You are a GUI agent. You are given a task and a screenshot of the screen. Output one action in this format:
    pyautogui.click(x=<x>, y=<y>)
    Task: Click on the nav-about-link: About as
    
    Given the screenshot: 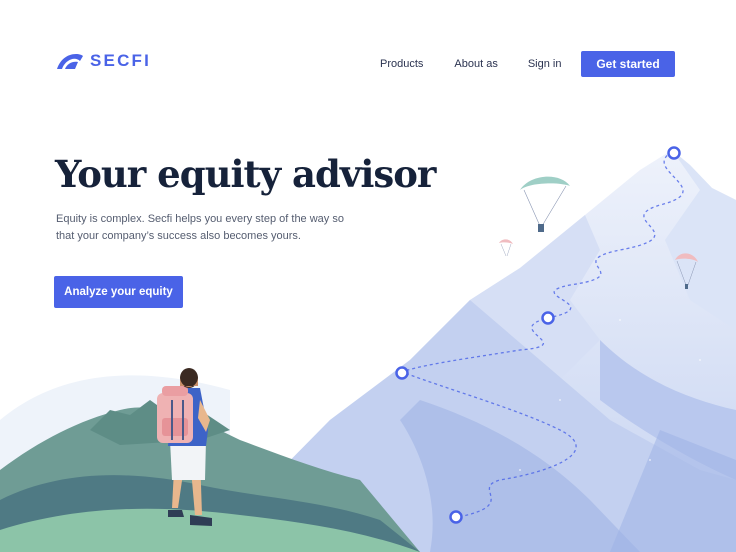 What is the action you would take?
    pyautogui.click(x=475, y=64)
    